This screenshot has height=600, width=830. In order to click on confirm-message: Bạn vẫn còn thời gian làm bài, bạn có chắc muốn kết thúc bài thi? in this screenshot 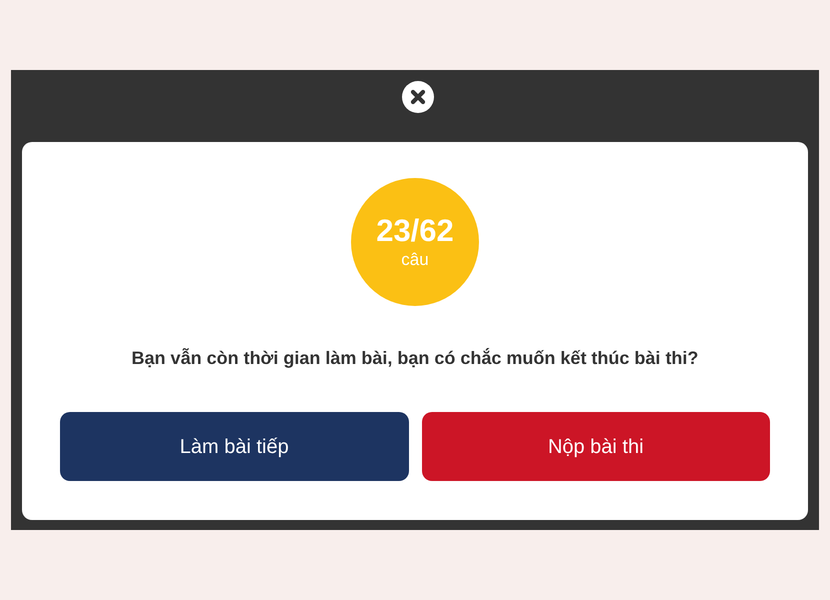, I will do `click(415, 358)`.